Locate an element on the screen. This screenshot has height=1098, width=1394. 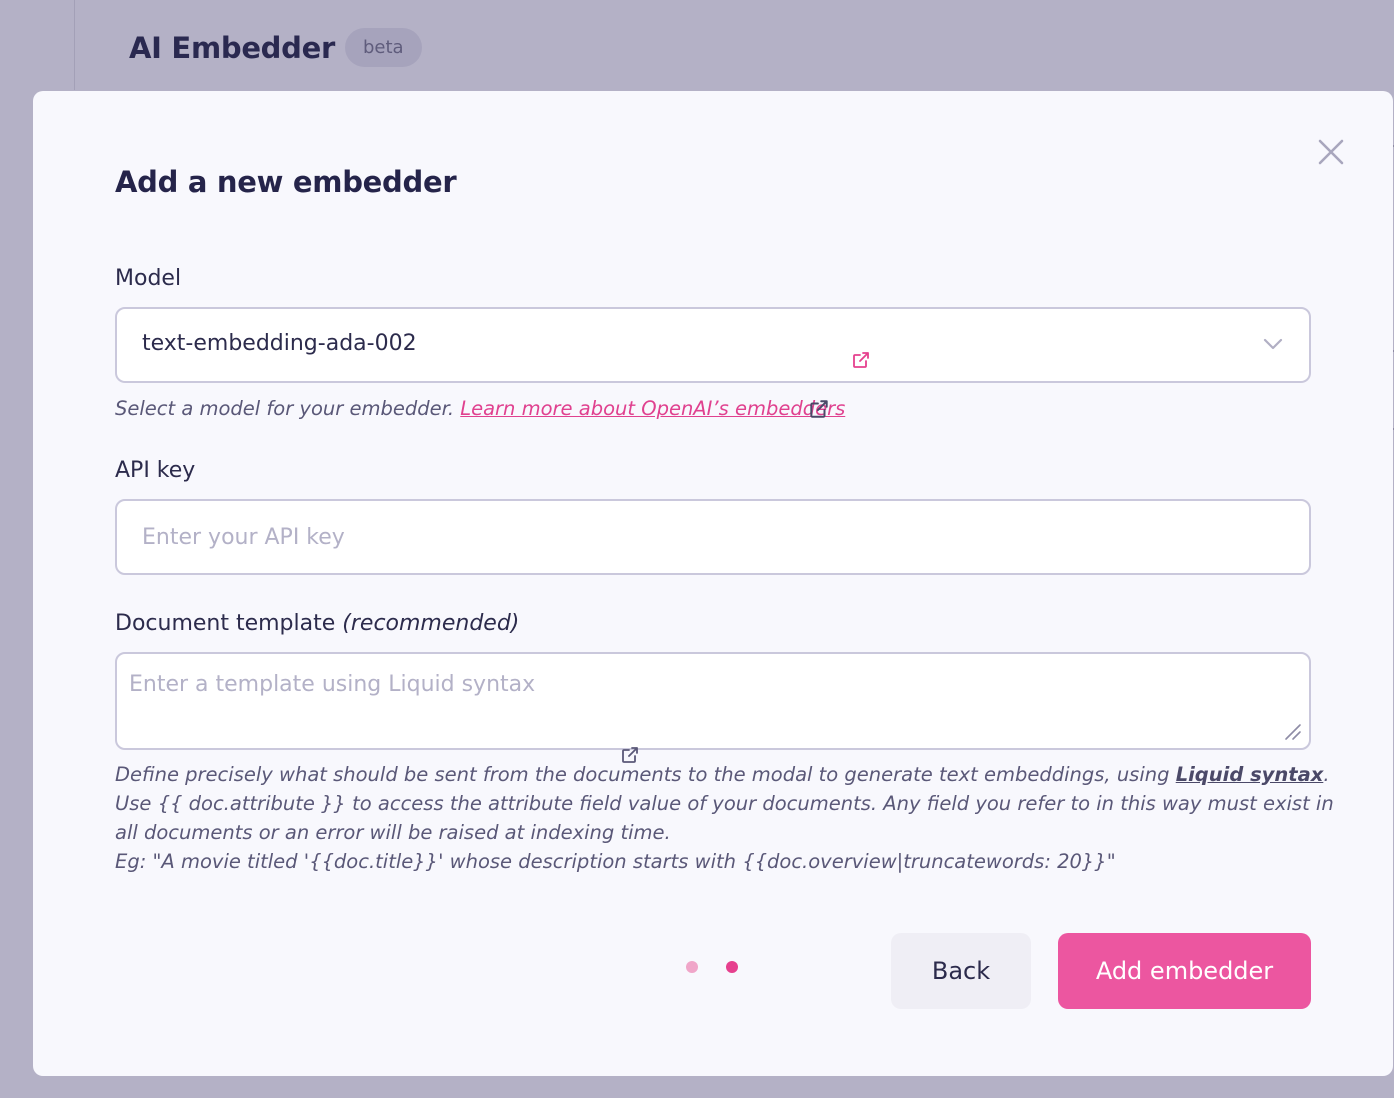
document-template-label: Document template (recommended) is located at coordinates (317, 623).